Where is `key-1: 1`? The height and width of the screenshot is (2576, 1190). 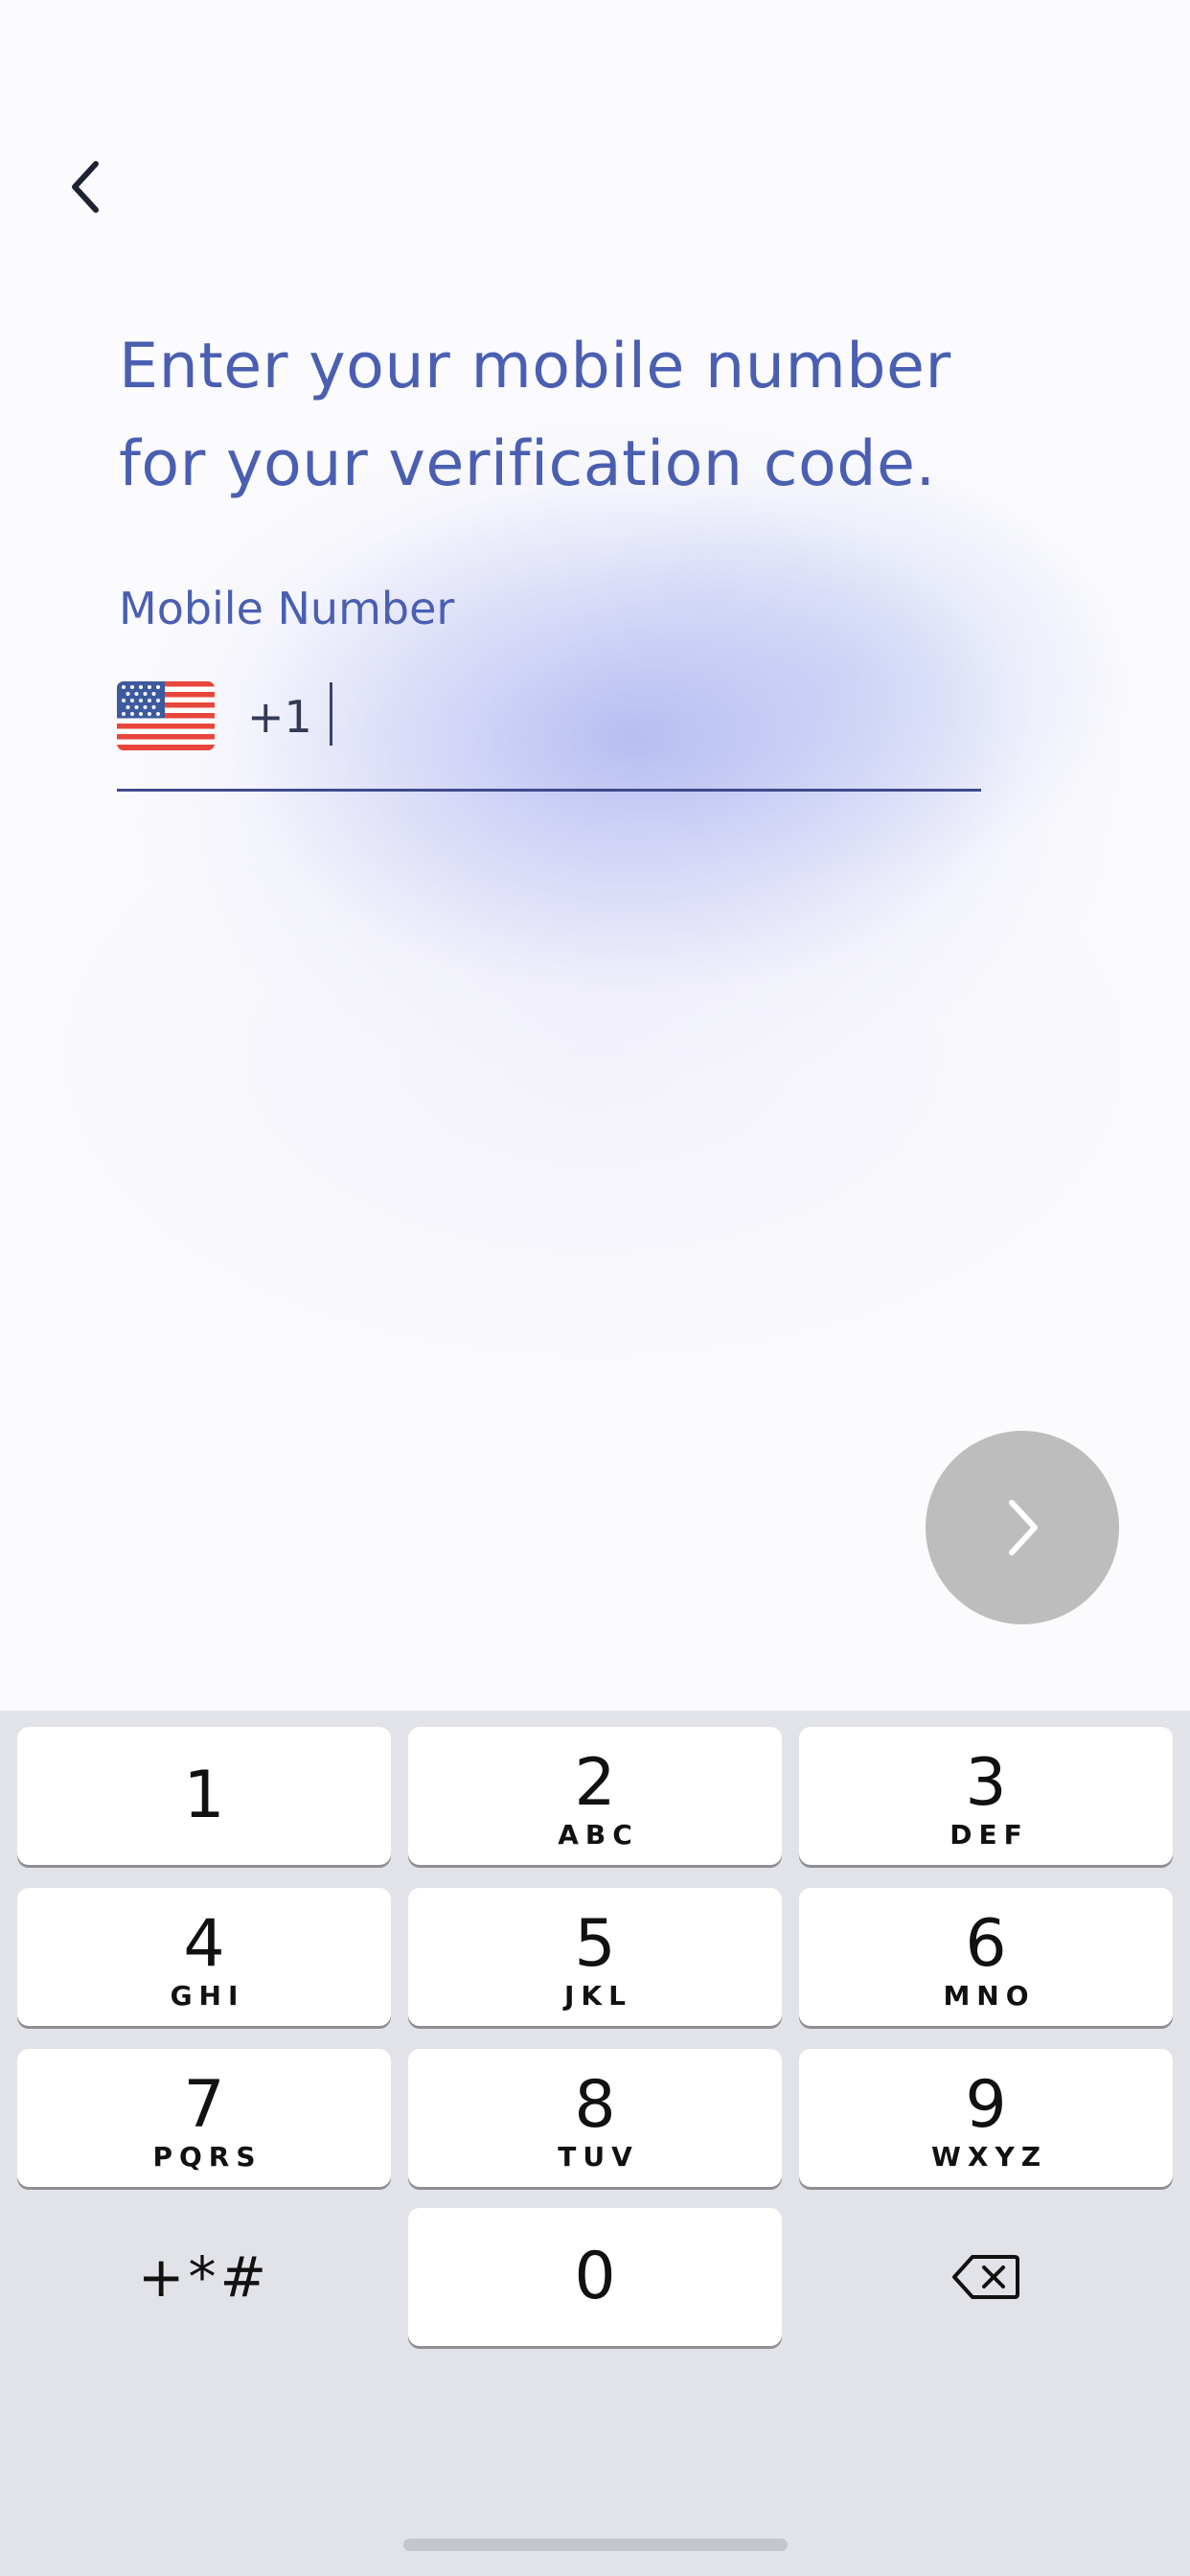
key-1: 1 is located at coordinates (204, 1796).